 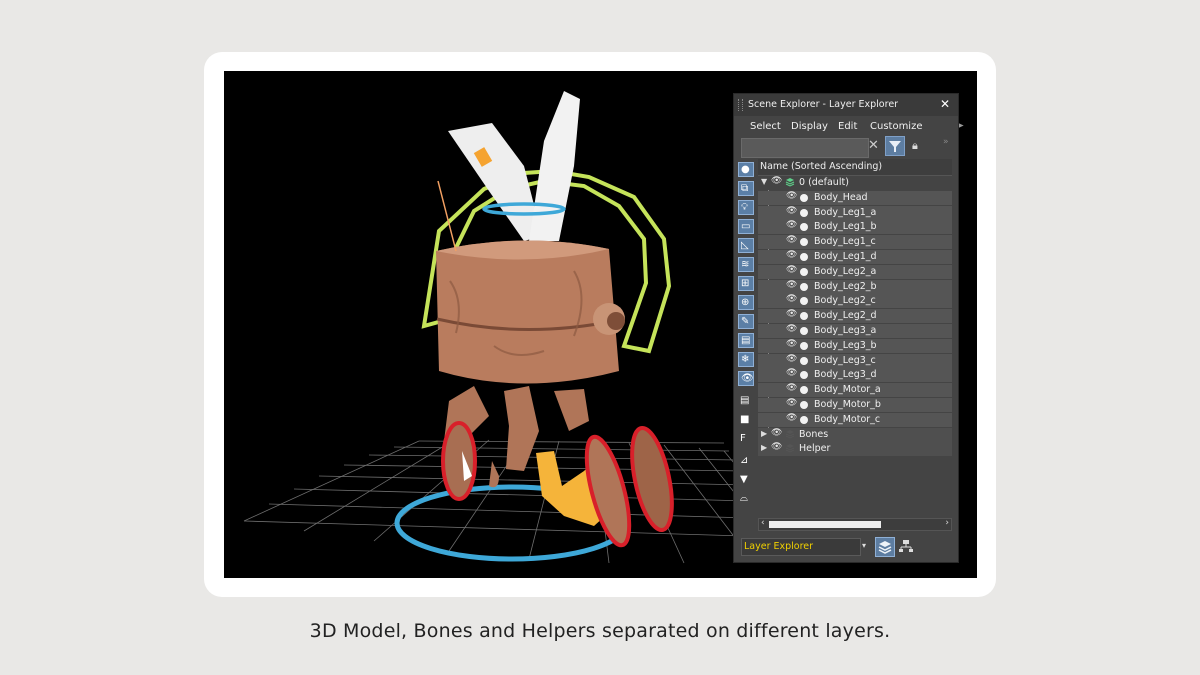 I want to click on light-icon: 💡︎, so click(x=746, y=207).